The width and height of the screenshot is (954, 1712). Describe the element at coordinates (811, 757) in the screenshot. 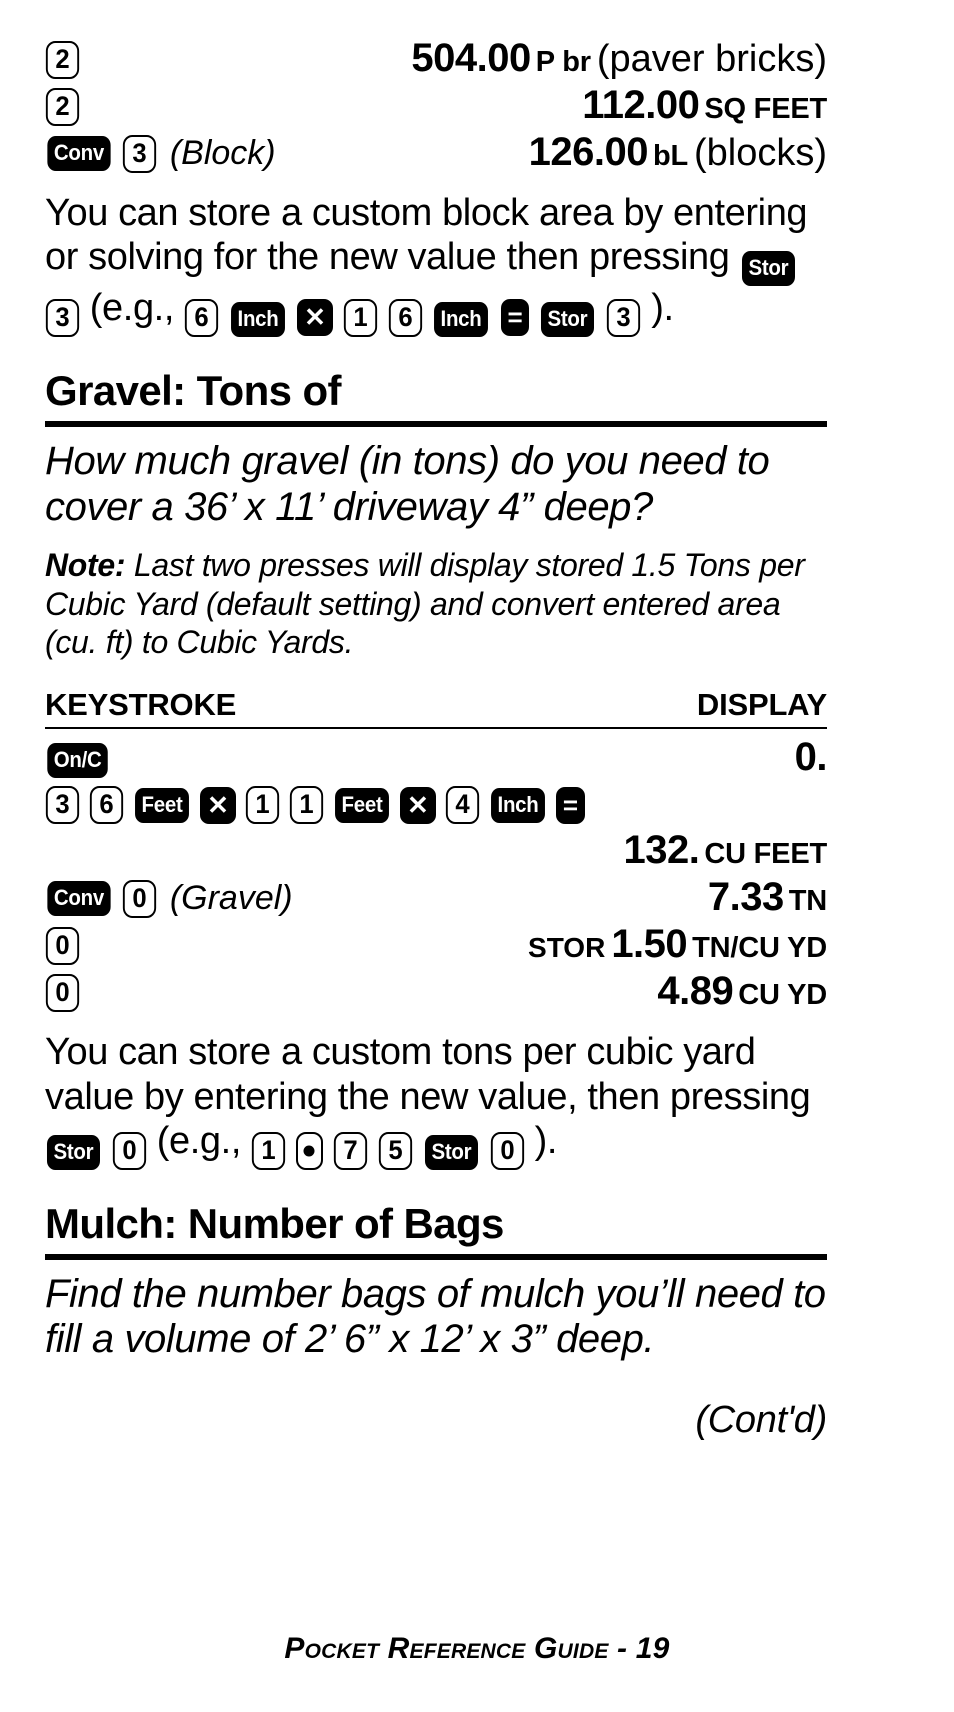

I see `display-value: 0.` at that location.